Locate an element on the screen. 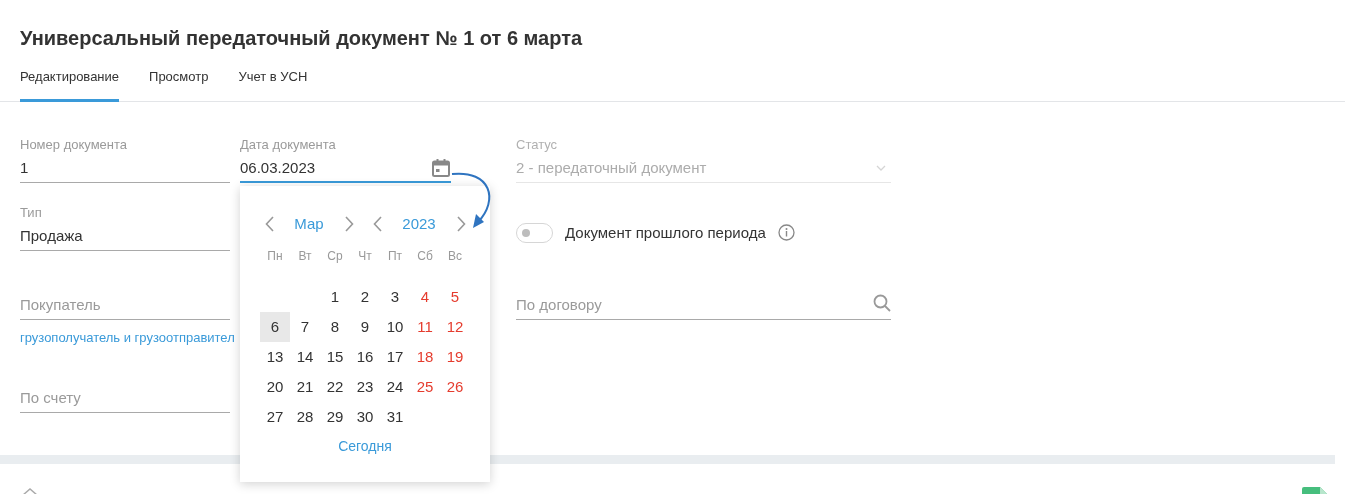 This screenshot has width=1345, height=494. calendar-day: 8 is located at coordinates (335, 327).